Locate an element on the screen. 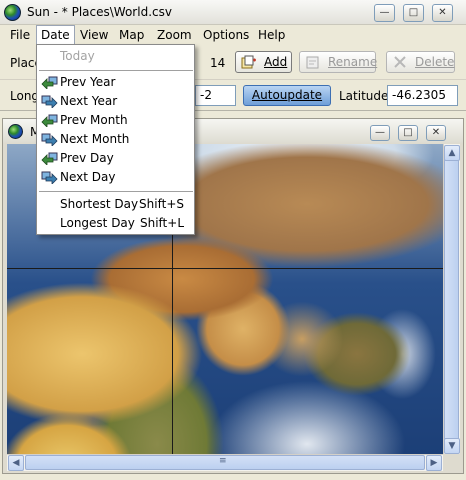 This screenshot has width=466, height=480. map-maximize-button: □ is located at coordinates (408, 133).